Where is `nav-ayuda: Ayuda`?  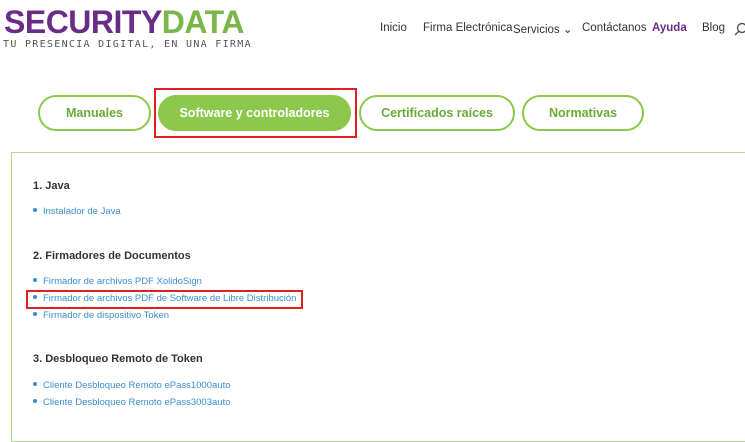
nav-ayuda: Ayuda is located at coordinates (669, 28).